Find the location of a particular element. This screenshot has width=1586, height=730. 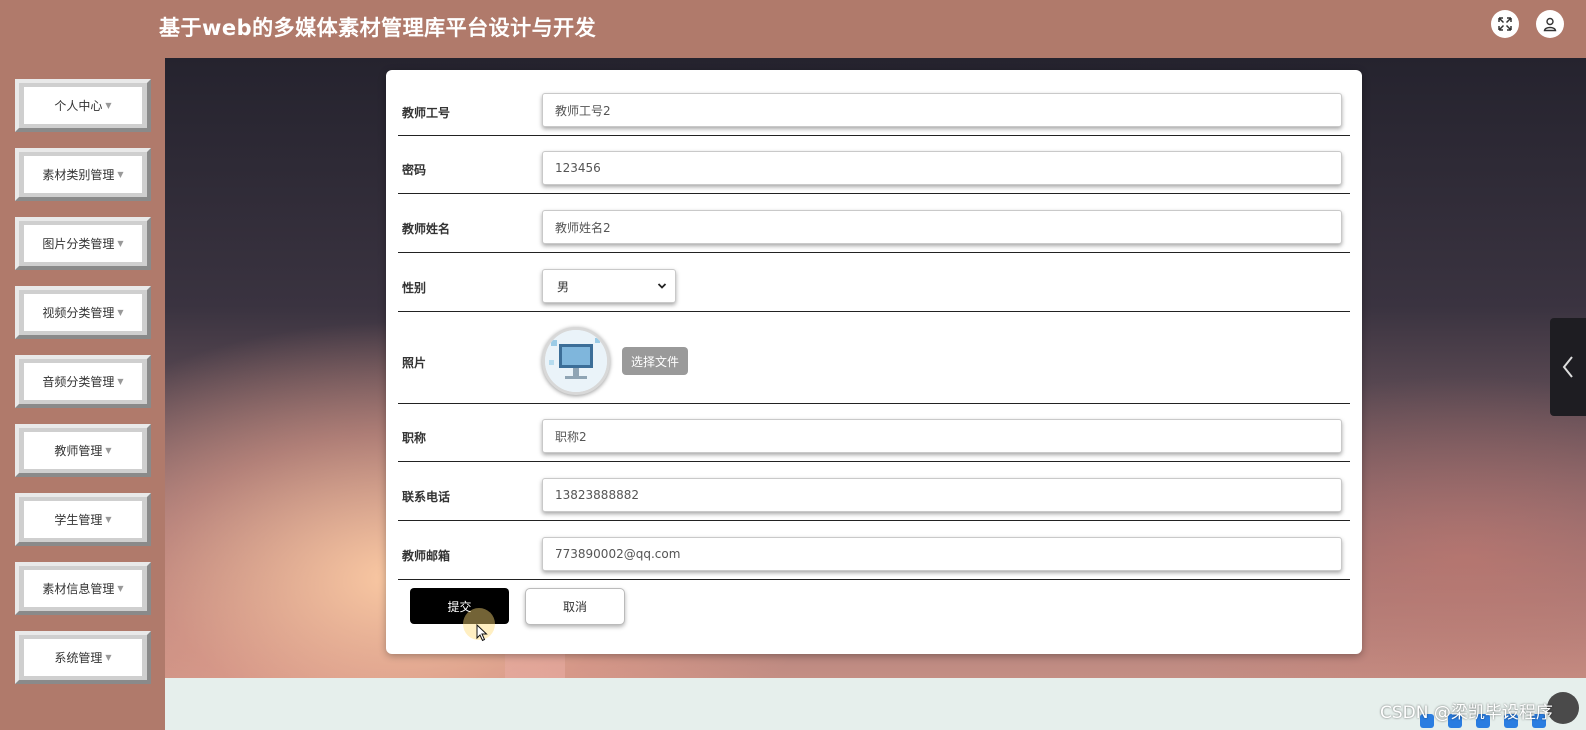

sidebar-item-label: 个人中心 is located at coordinates (78, 106).